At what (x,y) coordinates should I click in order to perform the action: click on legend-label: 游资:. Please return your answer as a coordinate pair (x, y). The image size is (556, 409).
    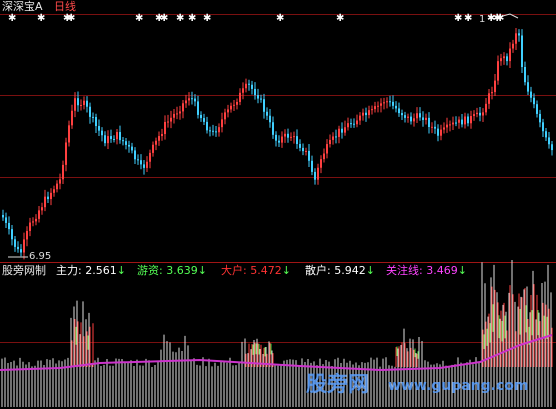
    Looking at the image, I should click on (150, 270).